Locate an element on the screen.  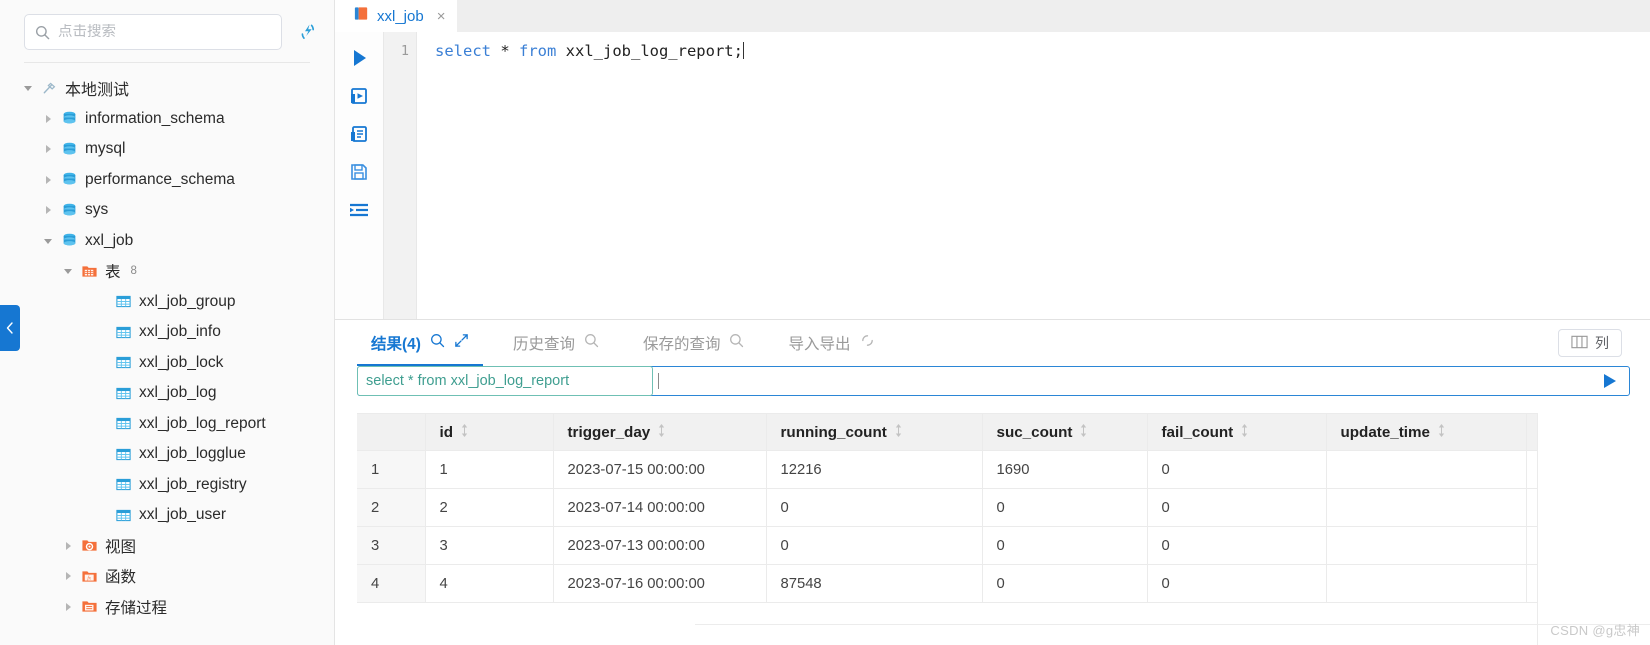
columns-button: 列 is located at coordinates (1590, 343).